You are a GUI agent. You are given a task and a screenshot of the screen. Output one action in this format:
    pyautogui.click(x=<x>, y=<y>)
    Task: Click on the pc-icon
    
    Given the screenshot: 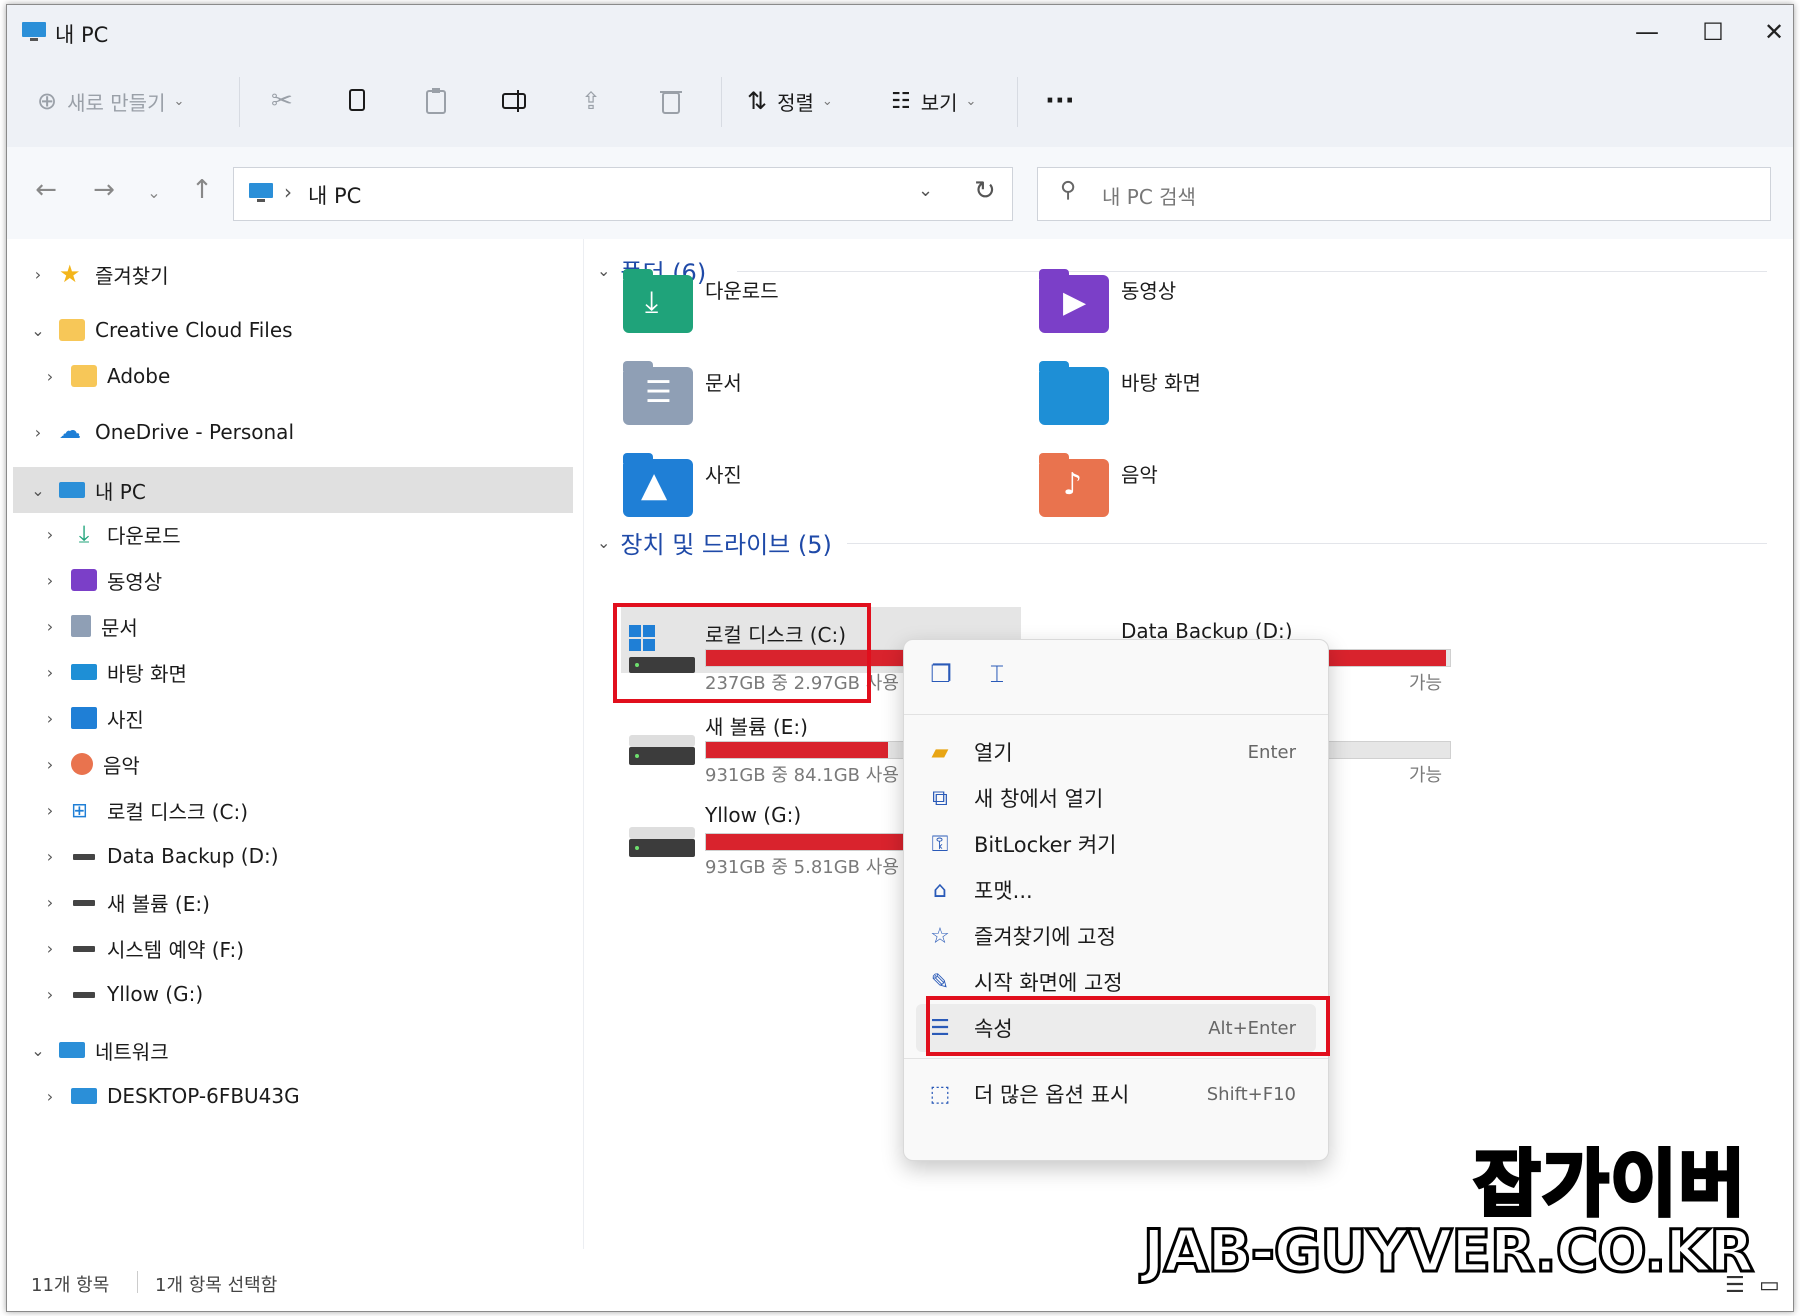 What is the action you would take?
    pyautogui.click(x=84, y=1096)
    